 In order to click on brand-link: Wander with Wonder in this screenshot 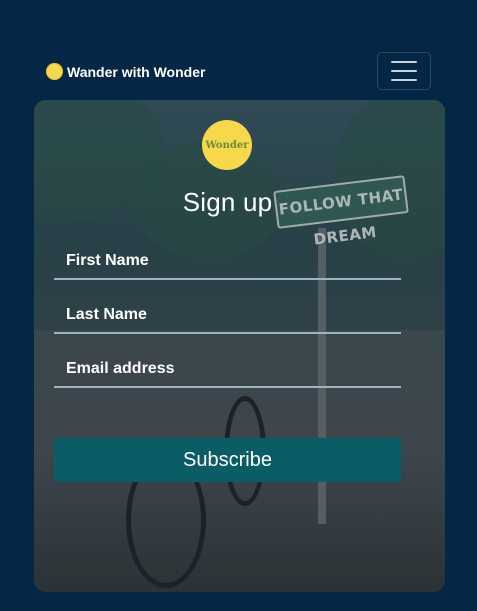, I will do `click(125, 71)`.